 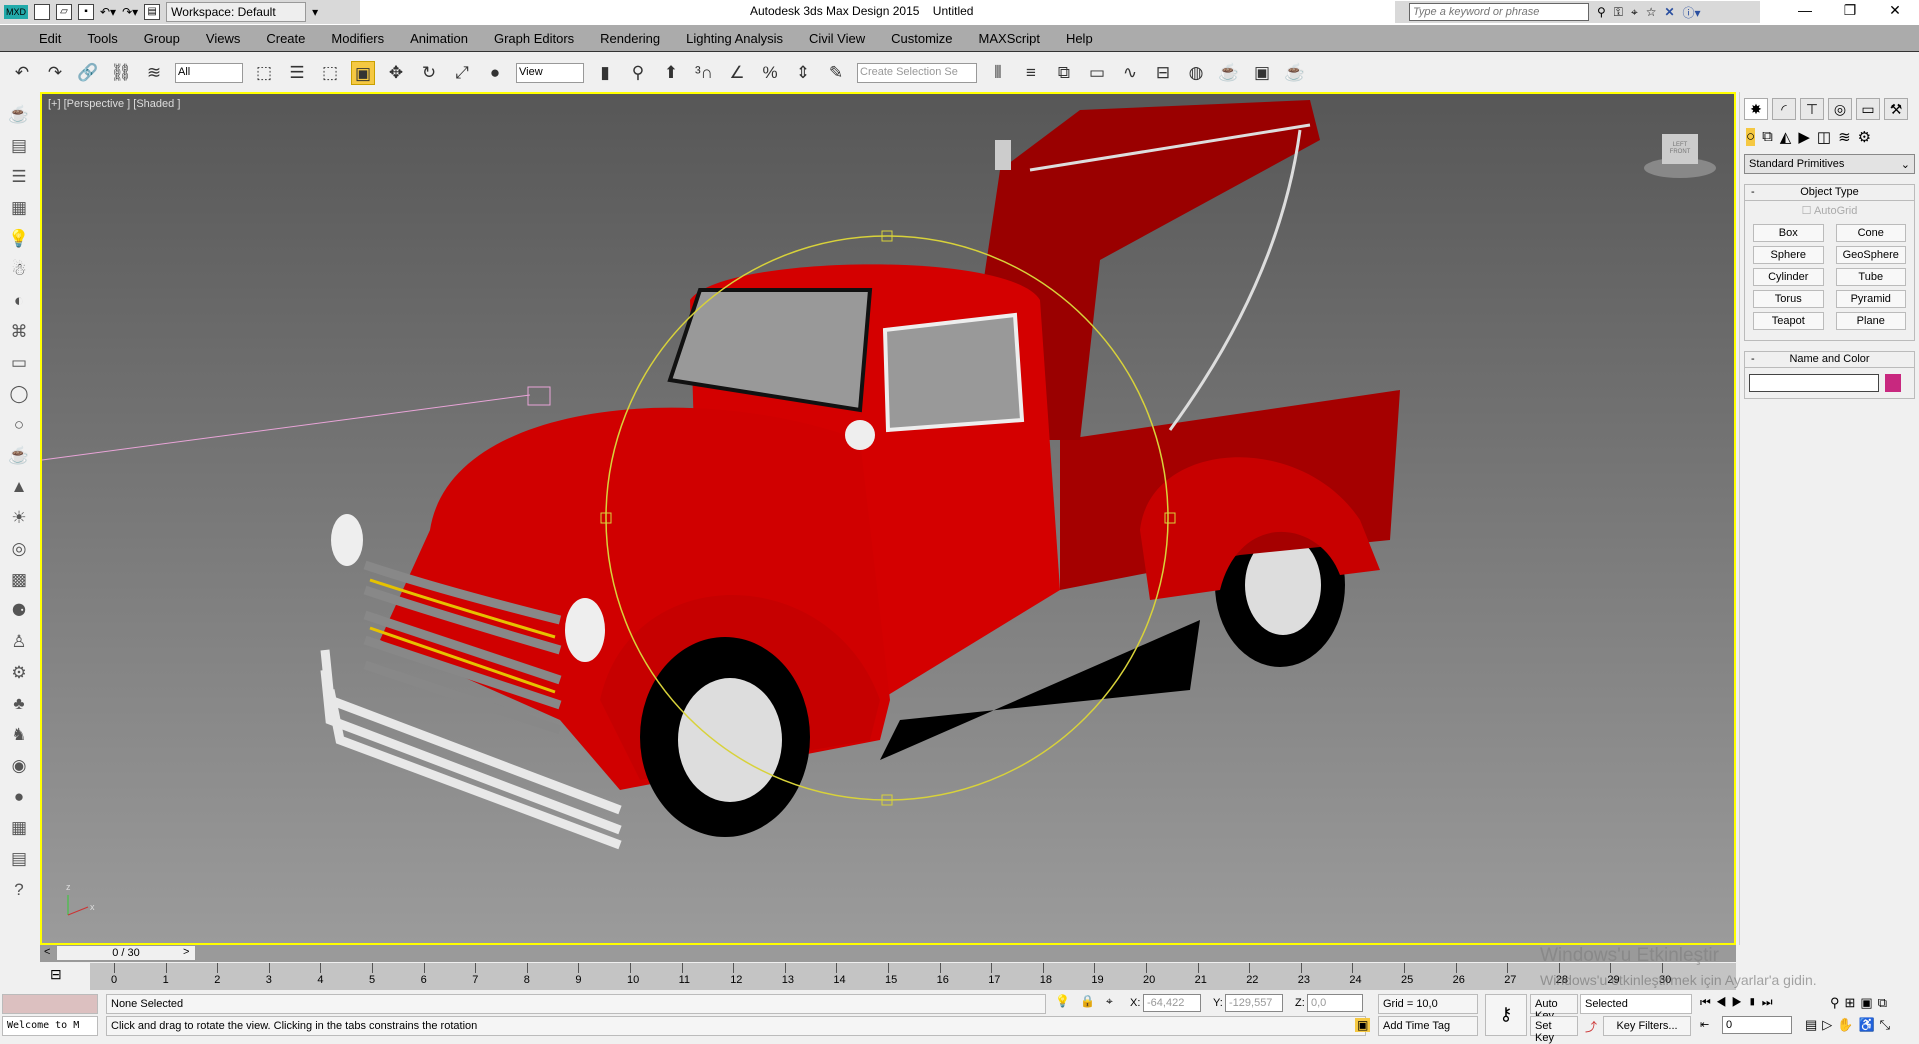 What do you see at coordinates (86, 12) in the screenshot?
I see `save-icon: ▪` at bounding box center [86, 12].